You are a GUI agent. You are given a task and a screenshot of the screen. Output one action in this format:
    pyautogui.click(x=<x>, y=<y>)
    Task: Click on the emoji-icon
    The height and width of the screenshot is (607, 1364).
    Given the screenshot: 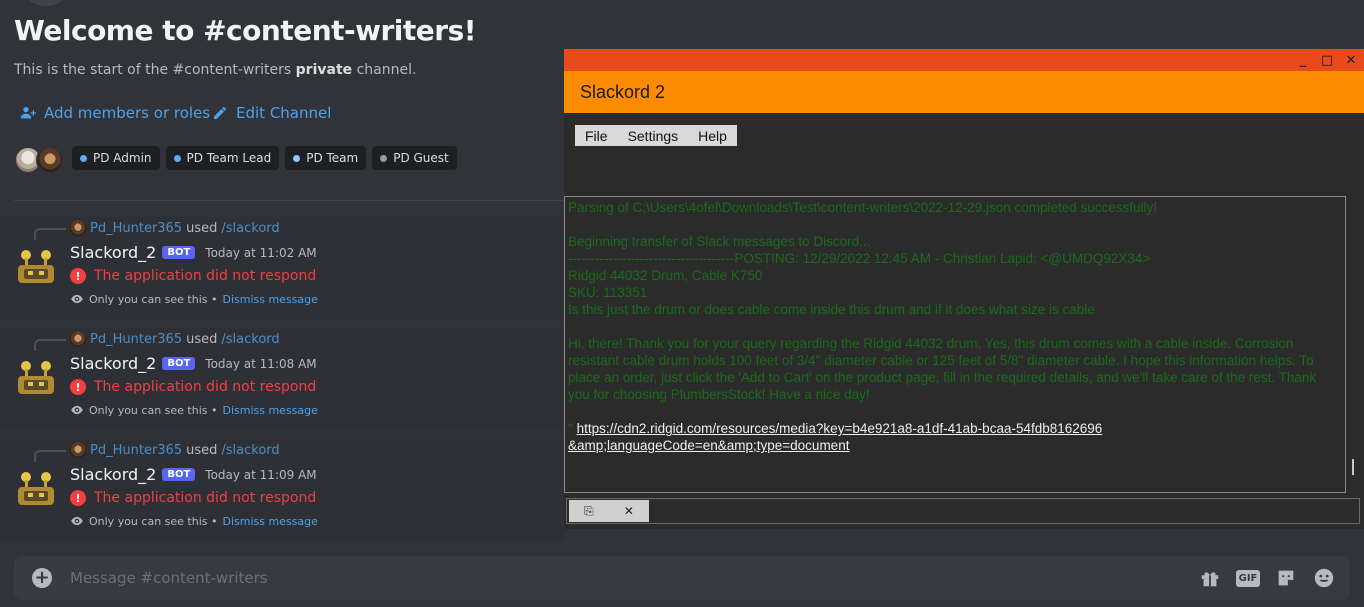 What is the action you would take?
    pyautogui.click(x=1324, y=578)
    